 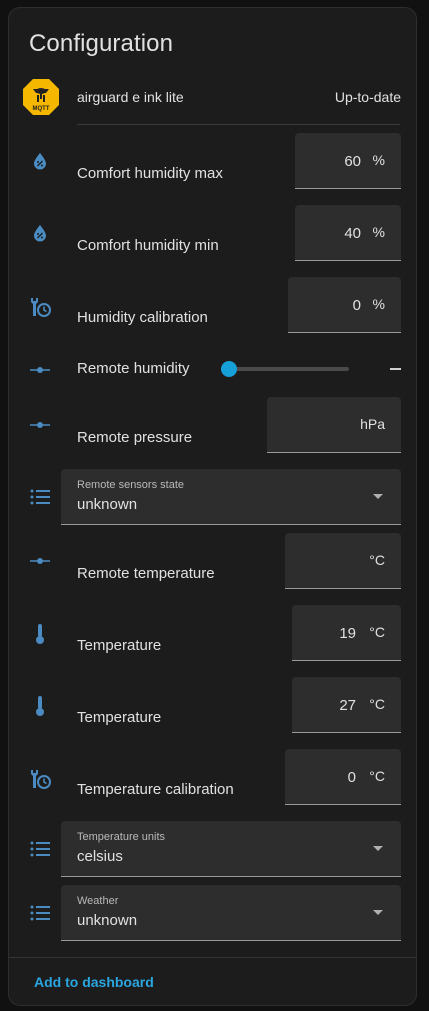 What do you see at coordinates (150, 173) in the screenshot?
I see `row-label: Comfort humidity max` at bounding box center [150, 173].